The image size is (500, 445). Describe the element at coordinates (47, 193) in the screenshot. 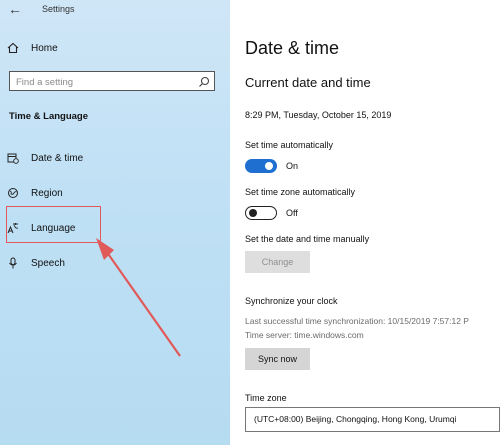

I see `sidebar-item-label: Region` at that location.